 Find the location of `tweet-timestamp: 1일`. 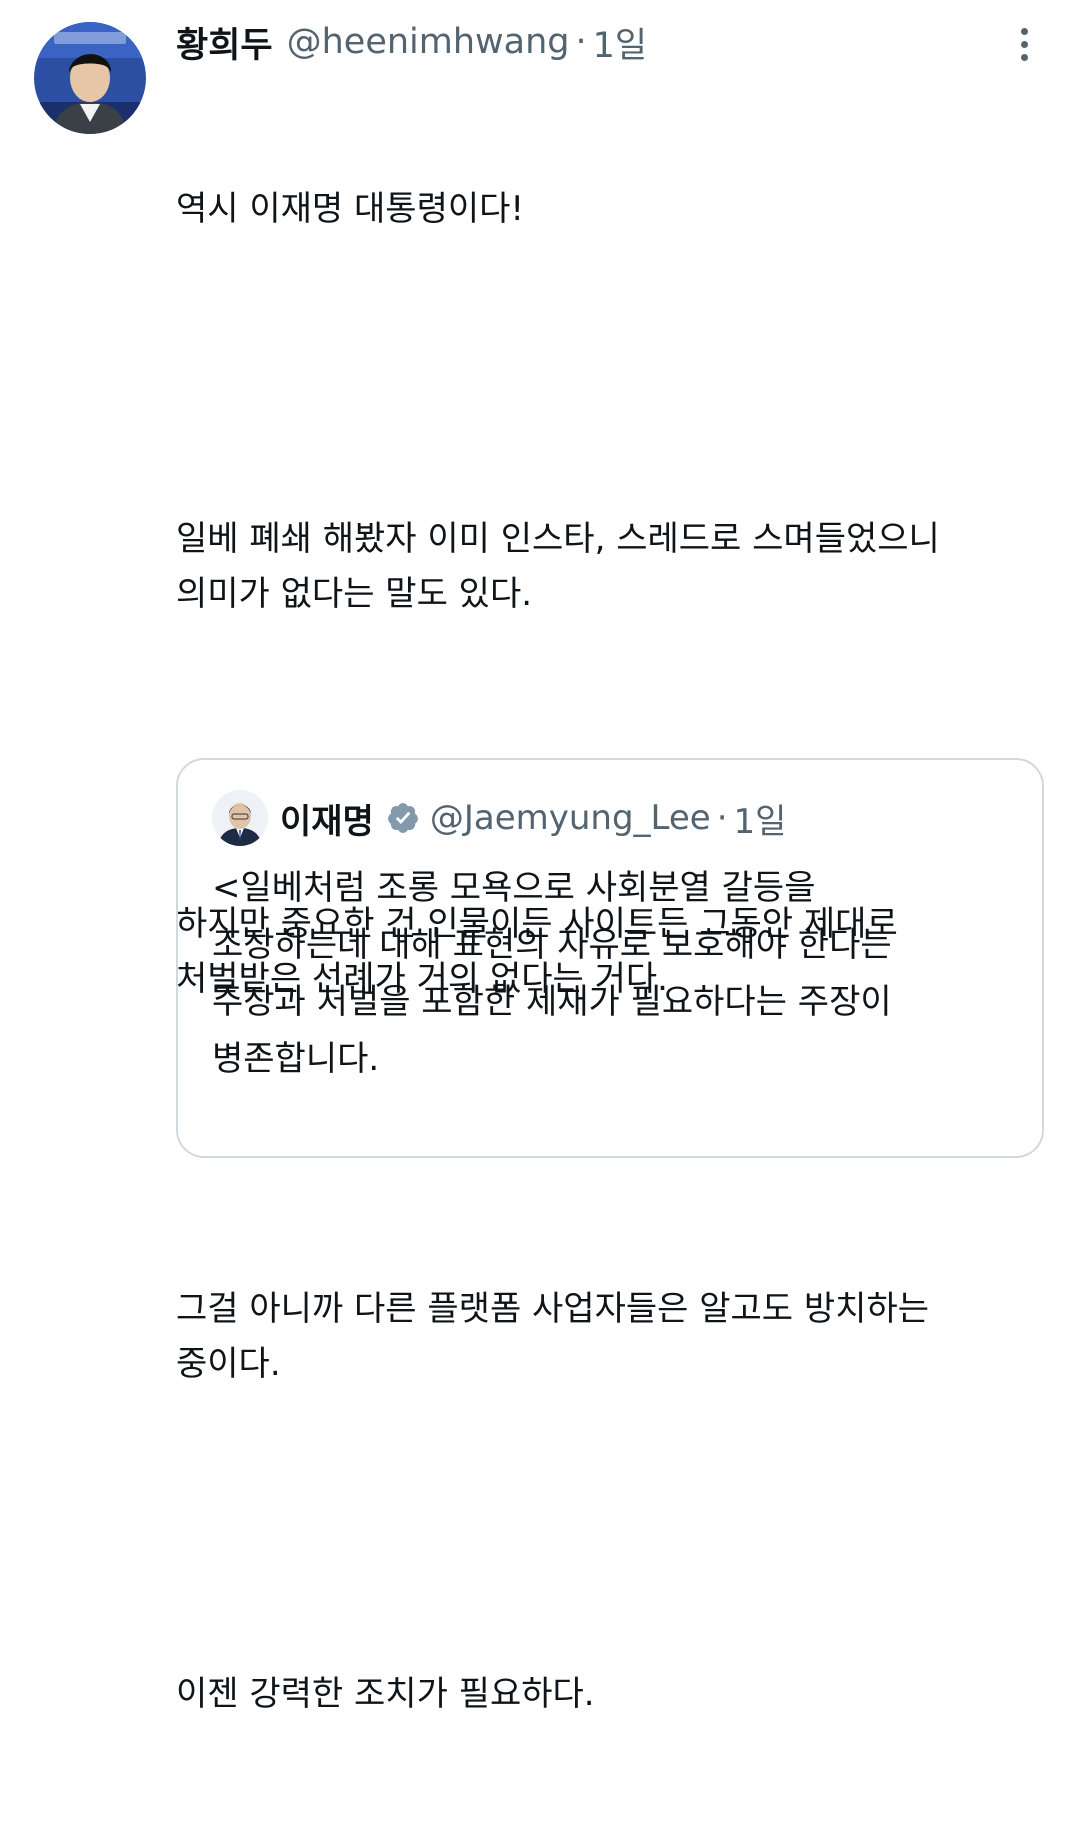

tweet-timestamp: 1일 is located at coordinates (620, 42).